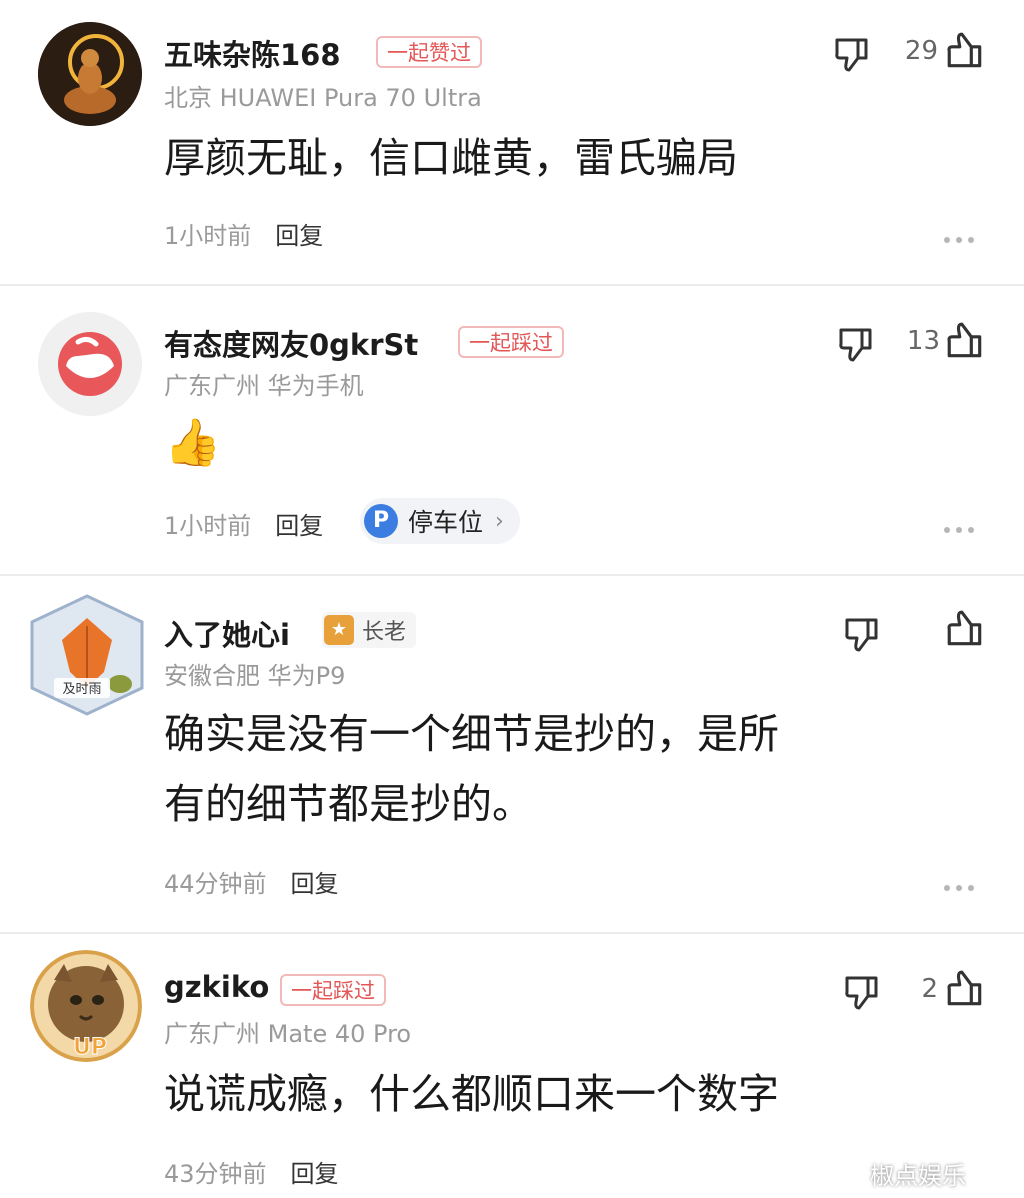 The image size is (1024, 1198). What do you see at coordinates (193, 442) in the screenshot?
I see `emoji-thumbs-up-icon: 👍` at bounding box center [193, 442].